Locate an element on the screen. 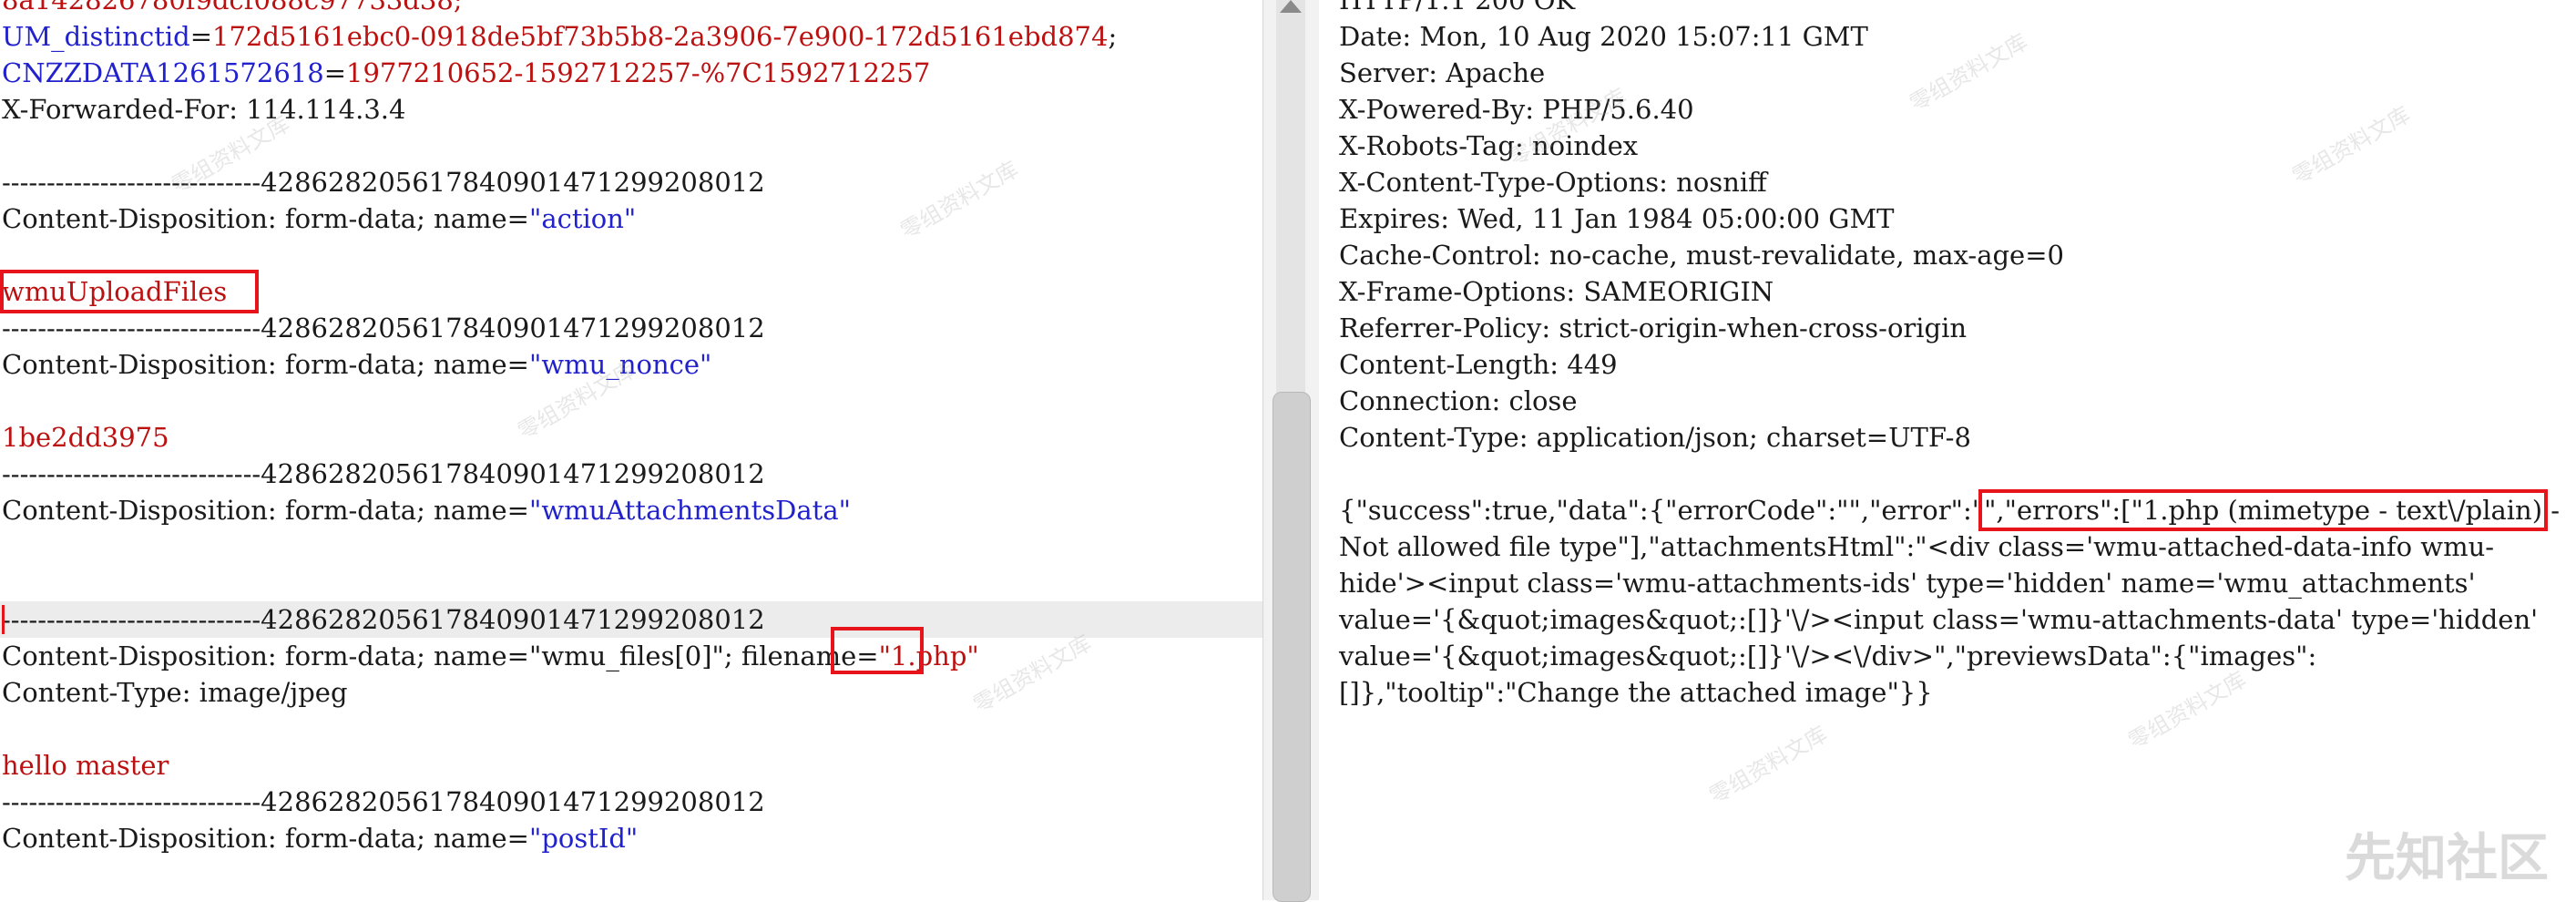 The width and height of the screenshot is (2576, 902). response-status-line: HTTP/1.1 200 OK is located at coordinates (1457, 8).